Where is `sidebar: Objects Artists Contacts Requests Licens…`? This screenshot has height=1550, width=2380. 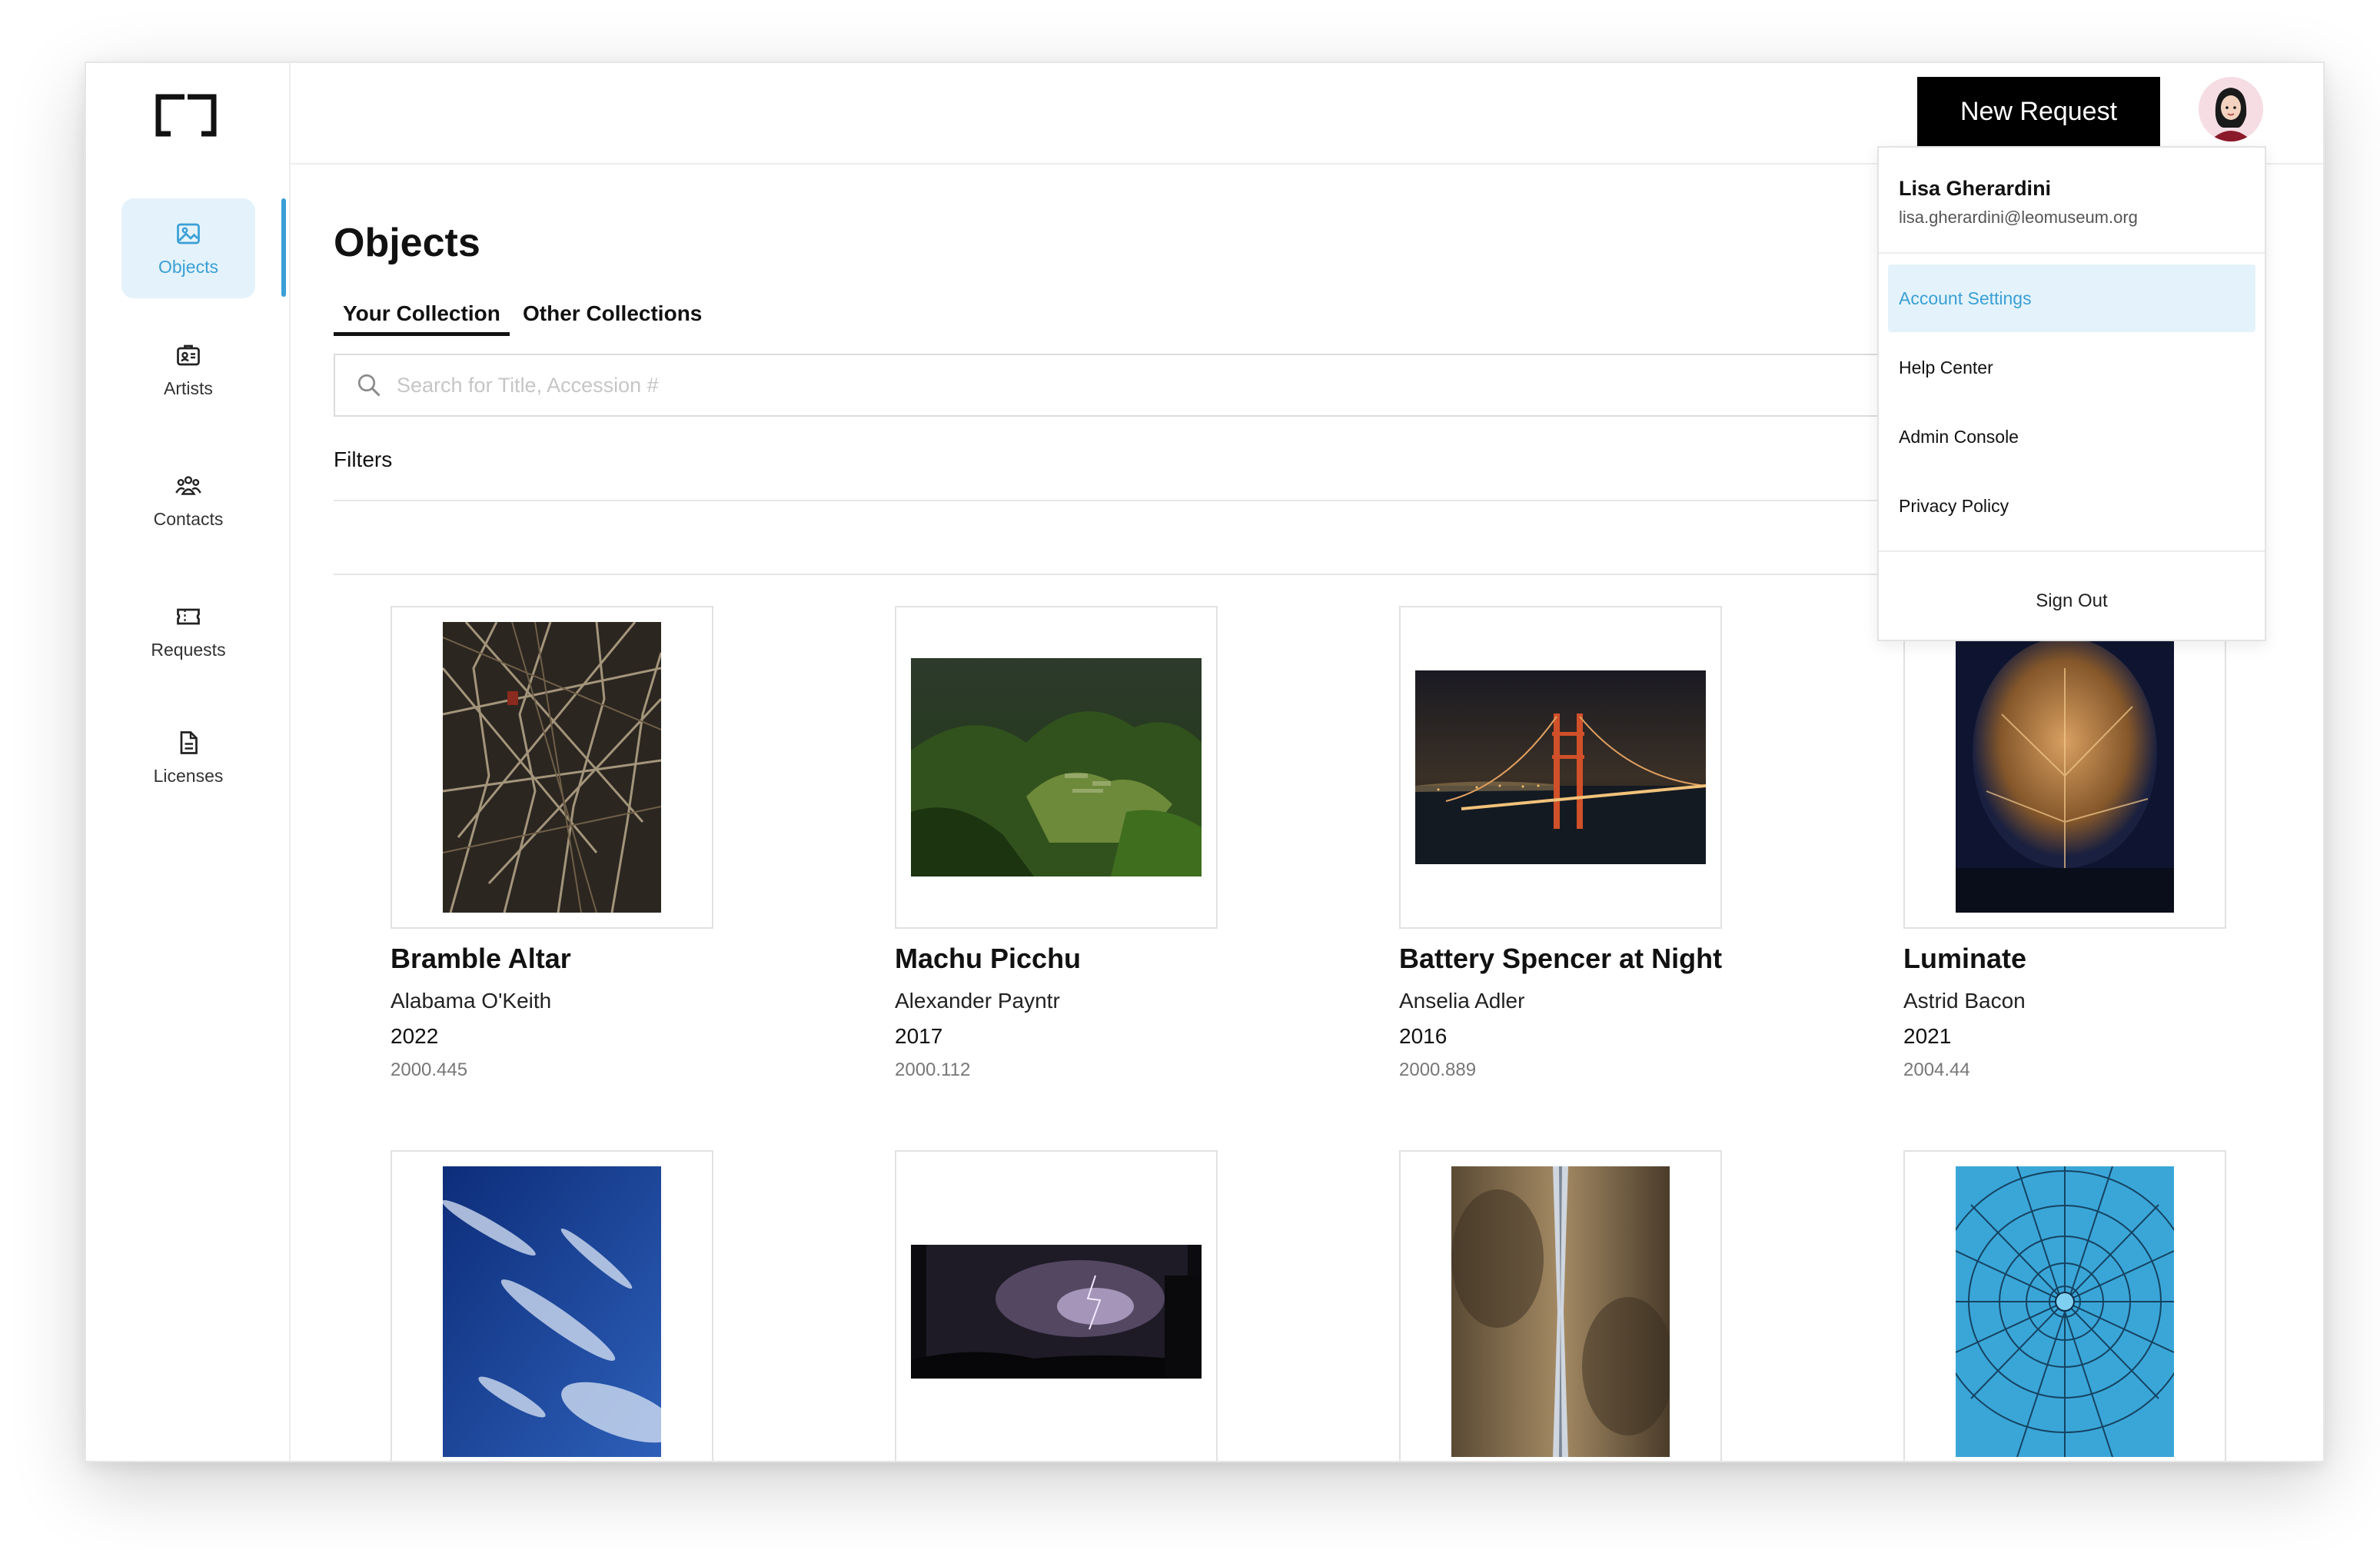
sidebar: Objects Artists Contacts Requests Licens… is located at coordinates (188, 762).